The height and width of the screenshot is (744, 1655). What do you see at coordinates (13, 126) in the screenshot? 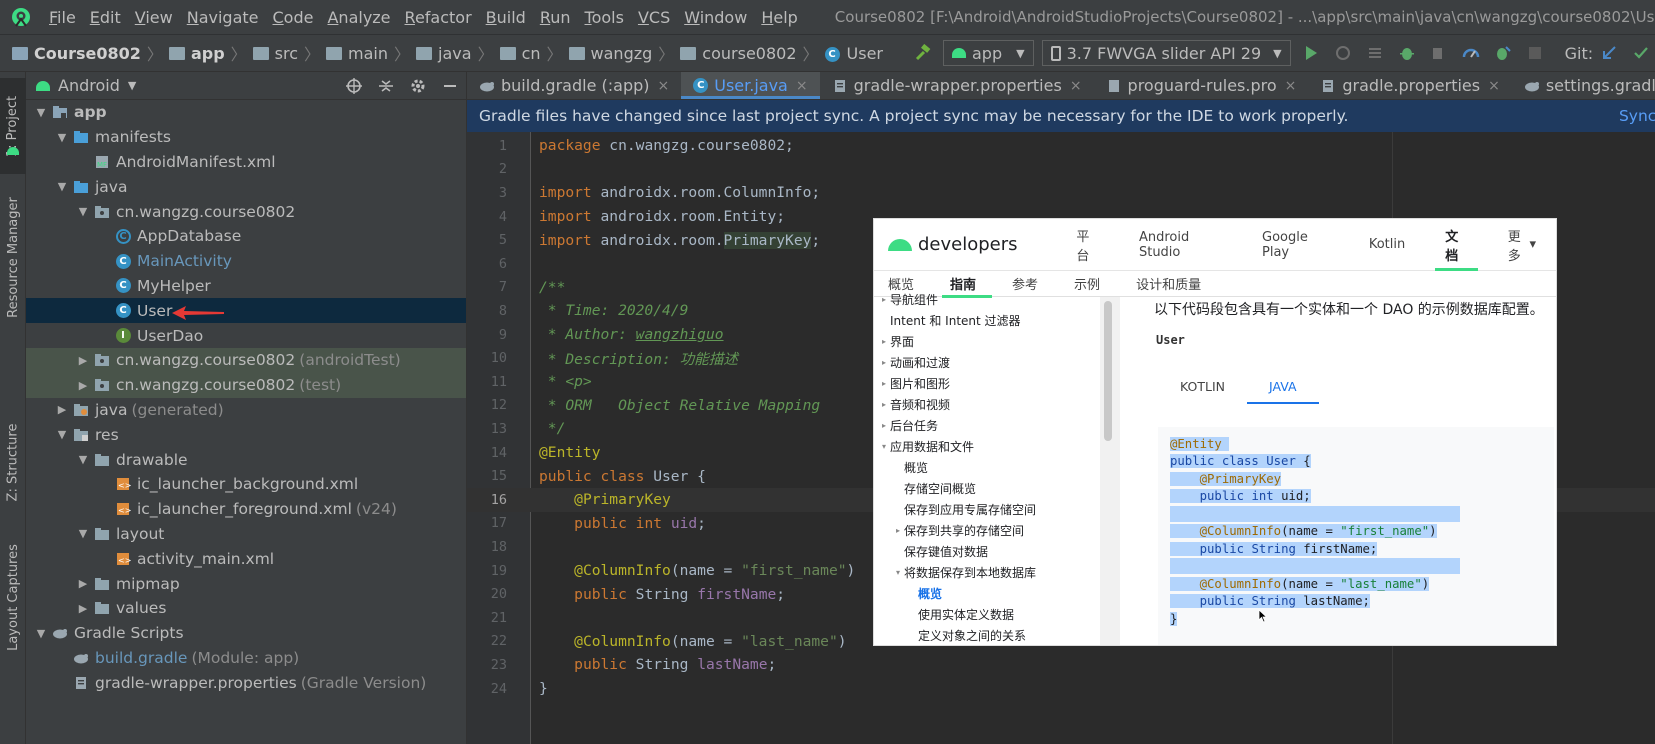
I see `tool-tab-project: 1: Project` at bounding box center [13, 126].